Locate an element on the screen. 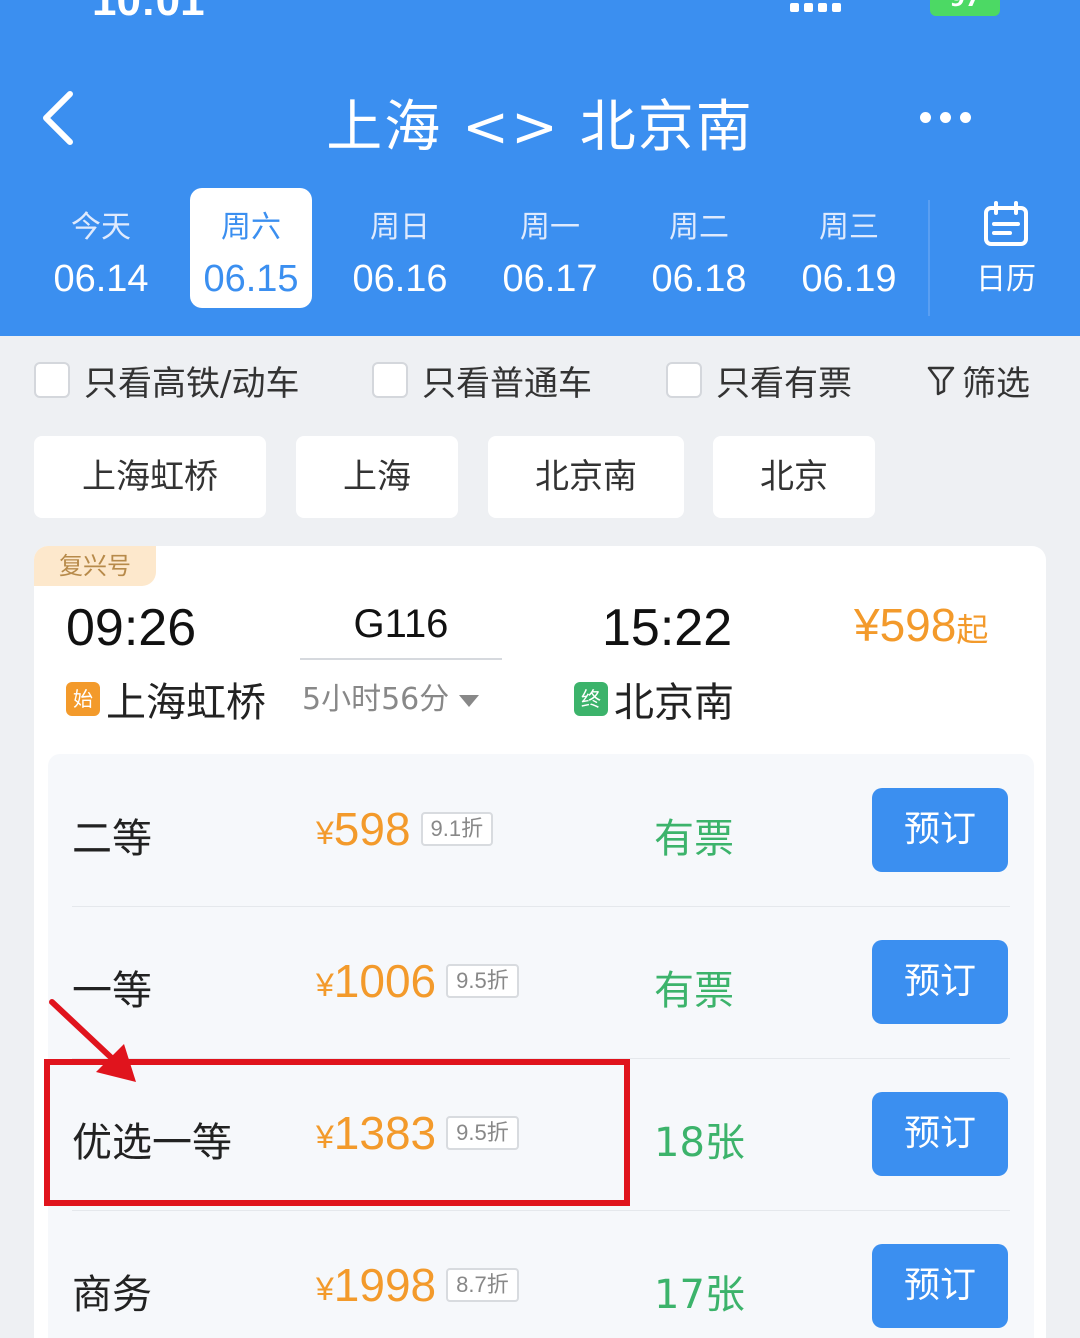 The height and width of the screenshot is (1338, 1080). page-title: 上海 <> 北京南 is located at coordinates (540, 127).